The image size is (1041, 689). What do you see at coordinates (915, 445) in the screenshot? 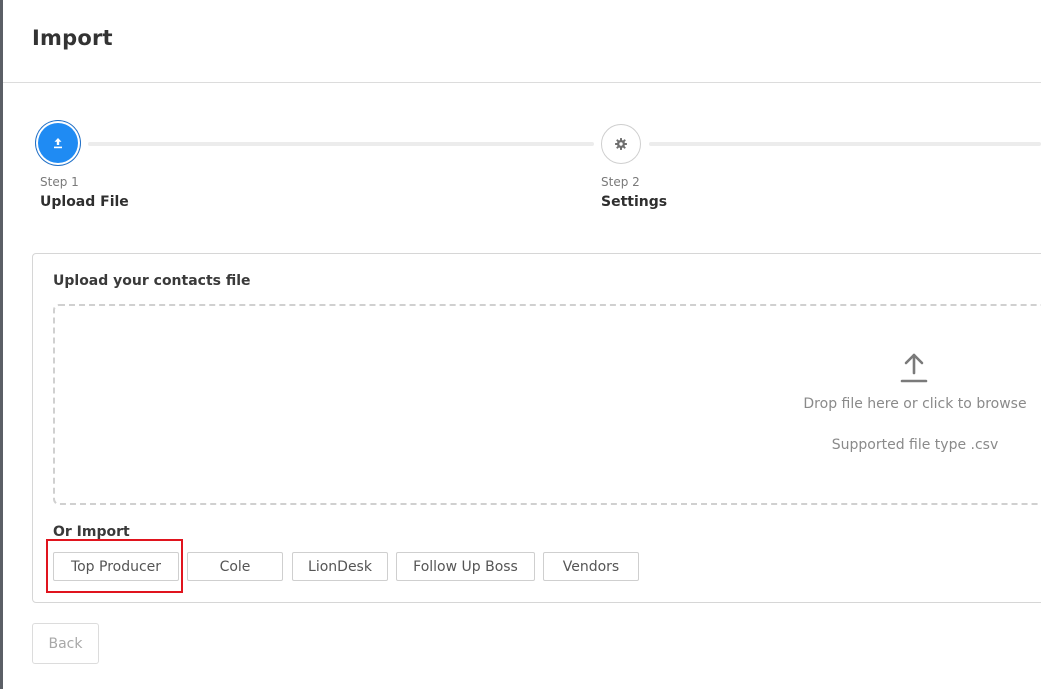
I see `supported-file-type: Supported file type .csv` at bounding box center [915, 445].